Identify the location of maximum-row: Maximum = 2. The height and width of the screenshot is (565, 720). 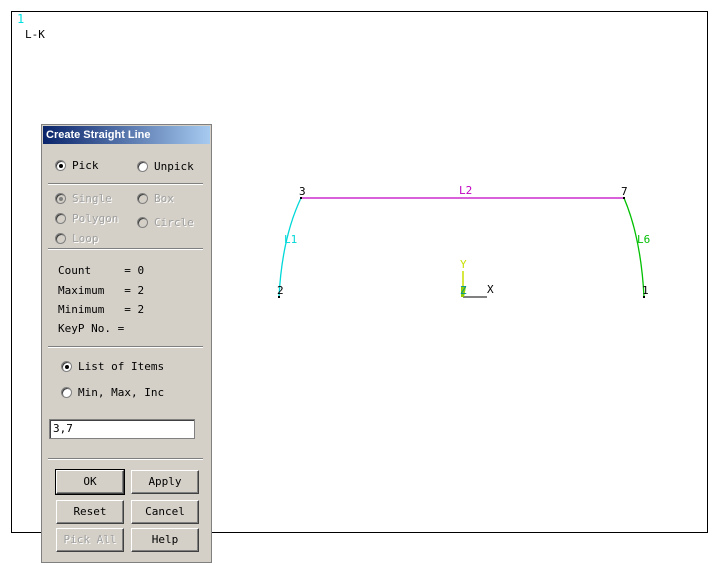
(101, 290).